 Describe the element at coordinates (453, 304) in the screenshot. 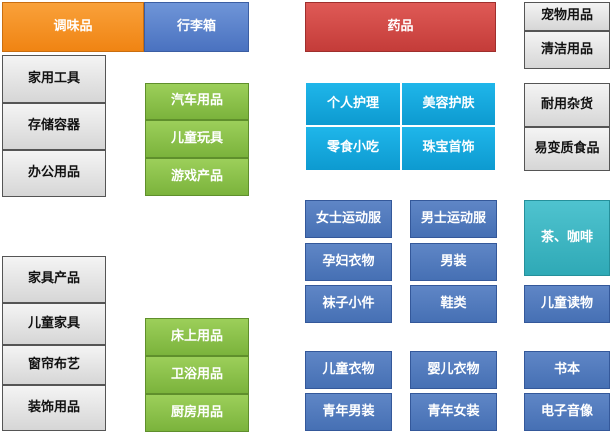

I see `tile-shoes: 鞋类` at that location.